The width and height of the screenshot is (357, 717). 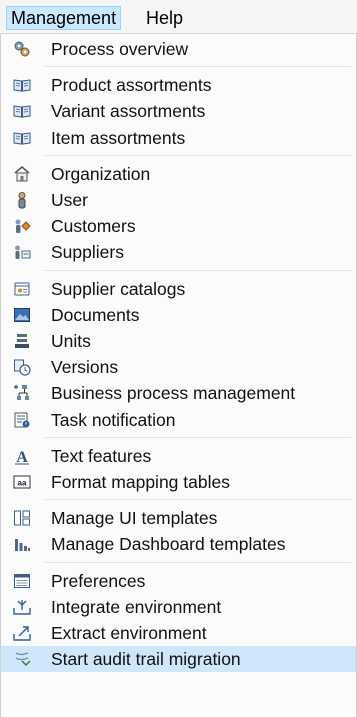 I want to click on menu-item-label: Suppliers, so click(x=87, y=252).